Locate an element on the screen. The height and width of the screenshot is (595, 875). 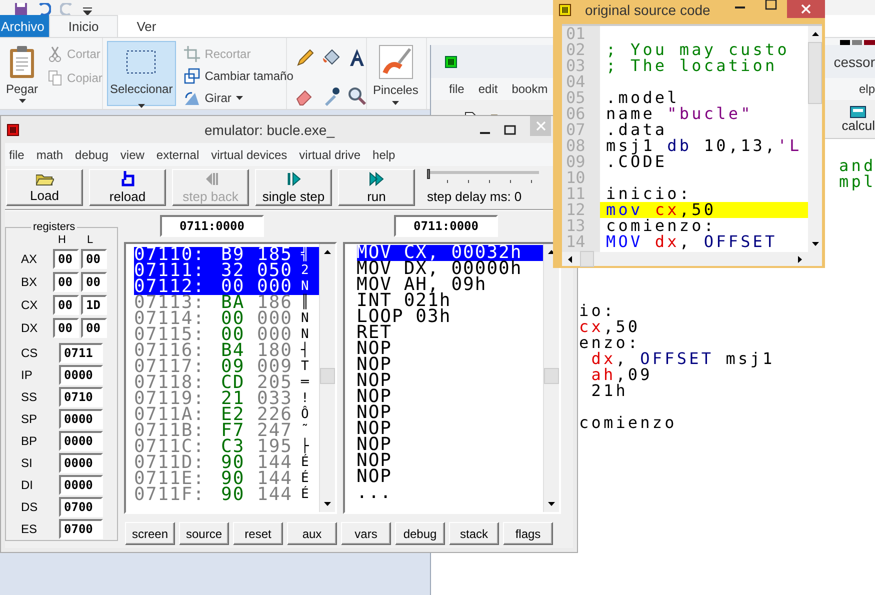
memory-row: 07111: 32 050 2 is located at coordinates (226, 271).